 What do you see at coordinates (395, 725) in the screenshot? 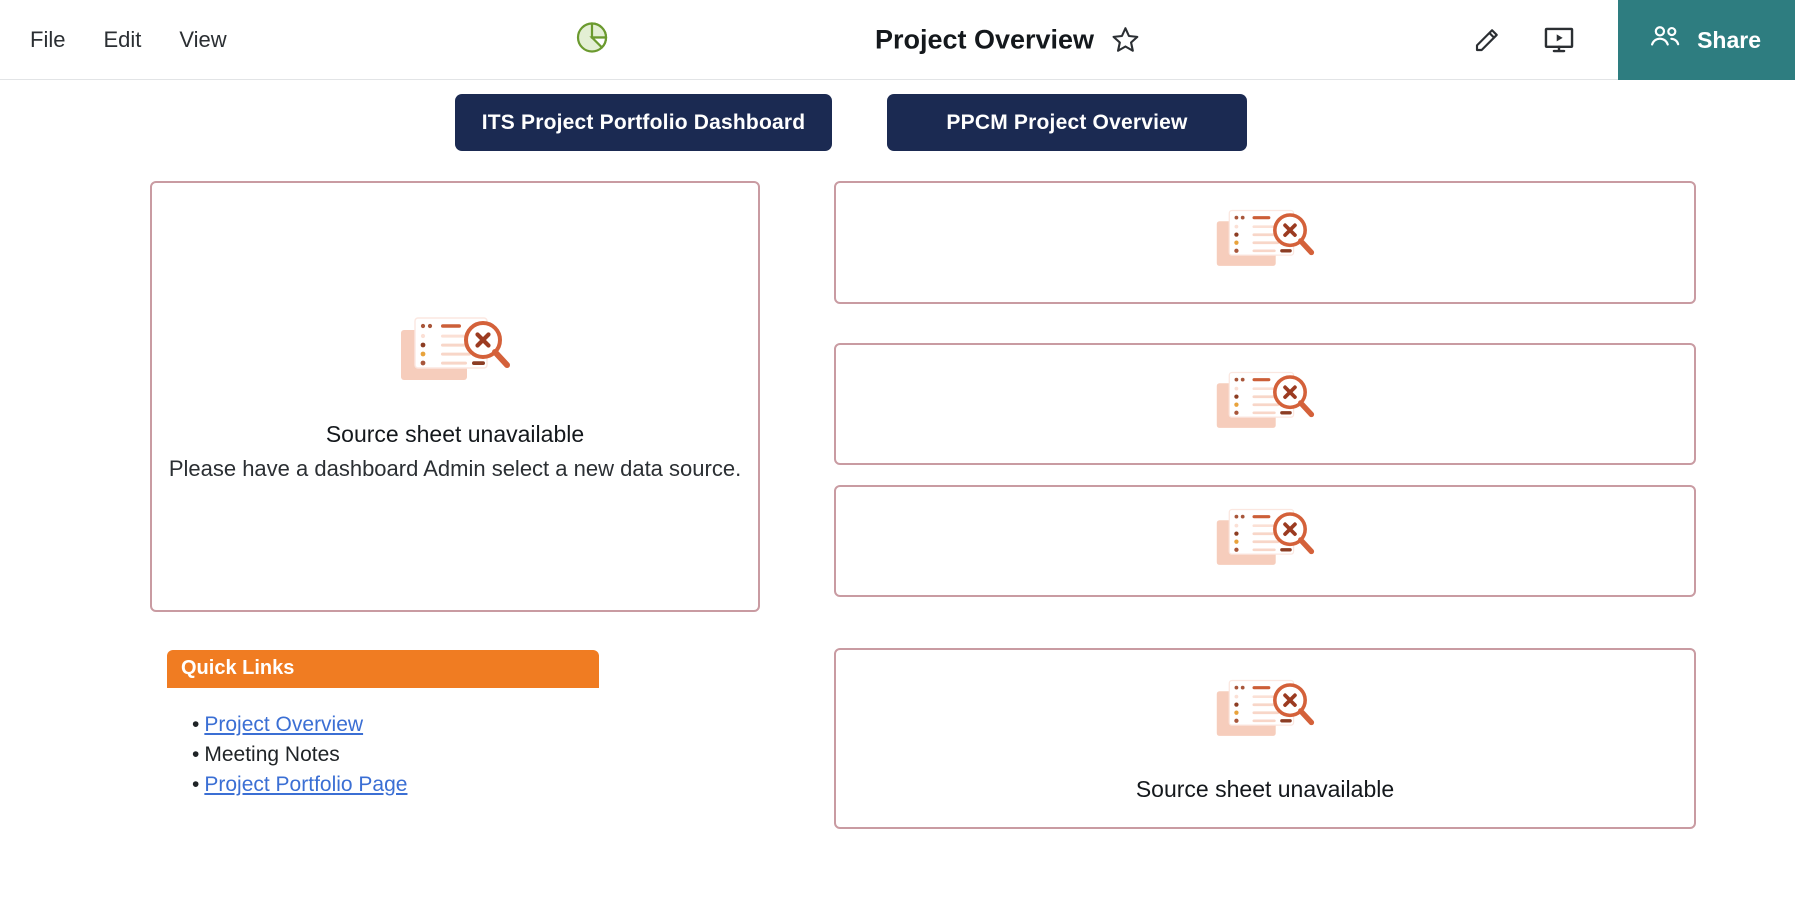
I see `list-item: • Project Overview` at bounding box center [395, 725].